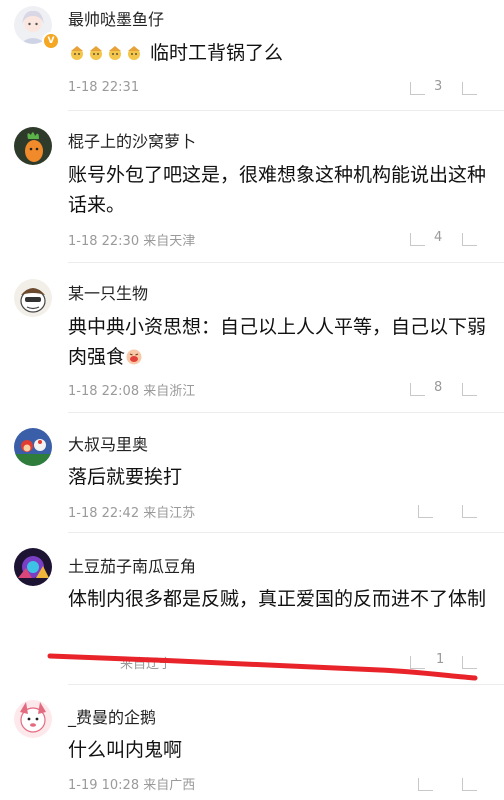 Image resolution: width=504 pixels, height=800 pixels. Describe the element at coordinates (104, 513) in the screenshot. I see `comment-time: 1-18 22:42` at that location.